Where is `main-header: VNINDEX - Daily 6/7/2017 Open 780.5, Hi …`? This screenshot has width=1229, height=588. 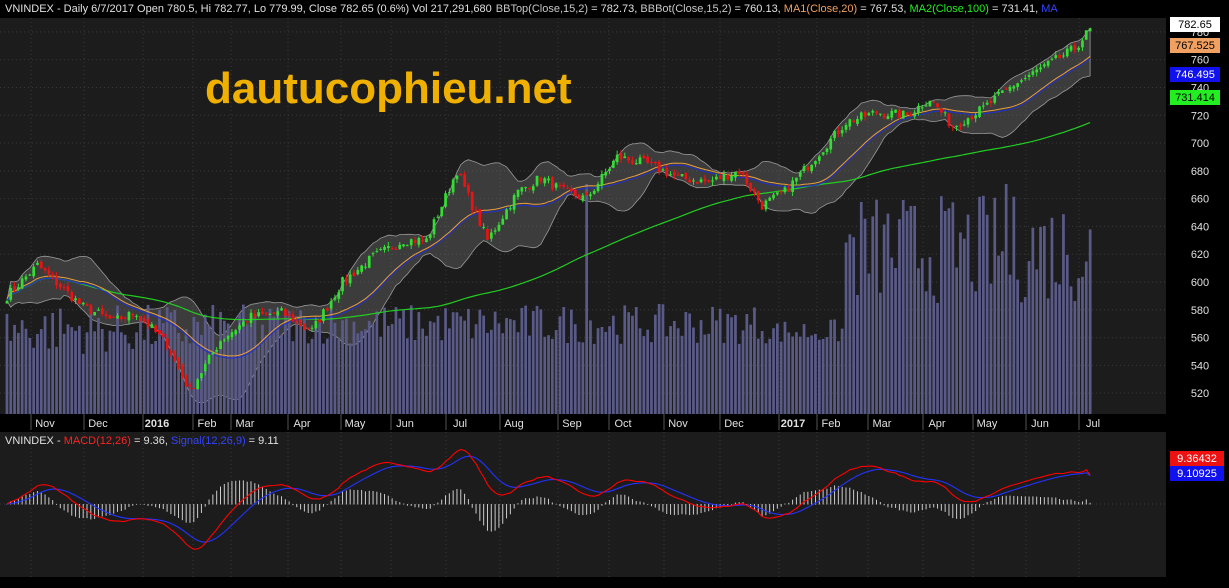
main-header: VNINDEX - Daily 6/7/2017 Open 780.5, Hi … is located at coordinates (531, 9).